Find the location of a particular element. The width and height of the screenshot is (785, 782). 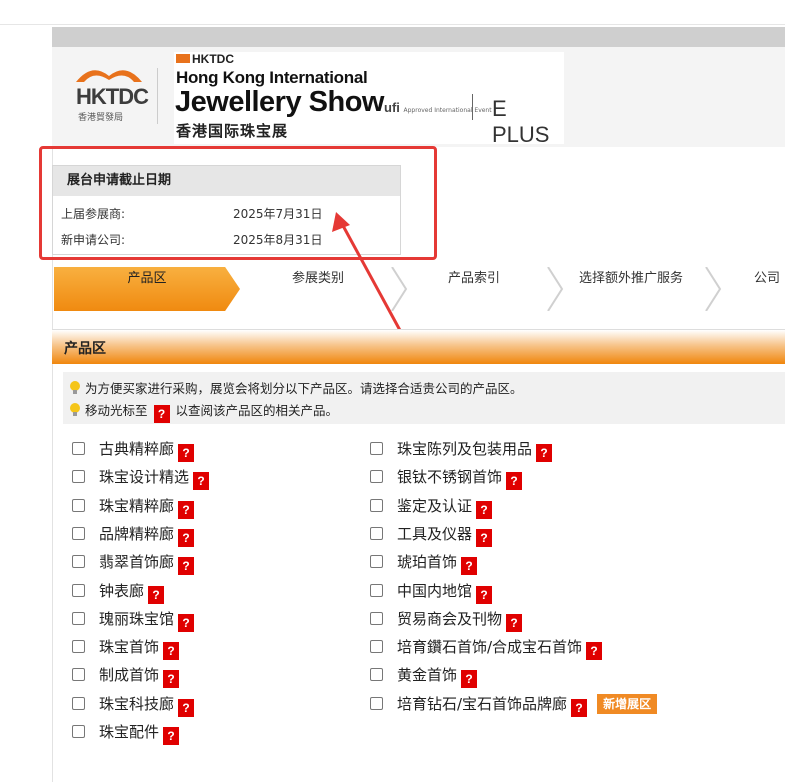

zone-label: 珠宝设计精选? is located at coordinates (154, 478).